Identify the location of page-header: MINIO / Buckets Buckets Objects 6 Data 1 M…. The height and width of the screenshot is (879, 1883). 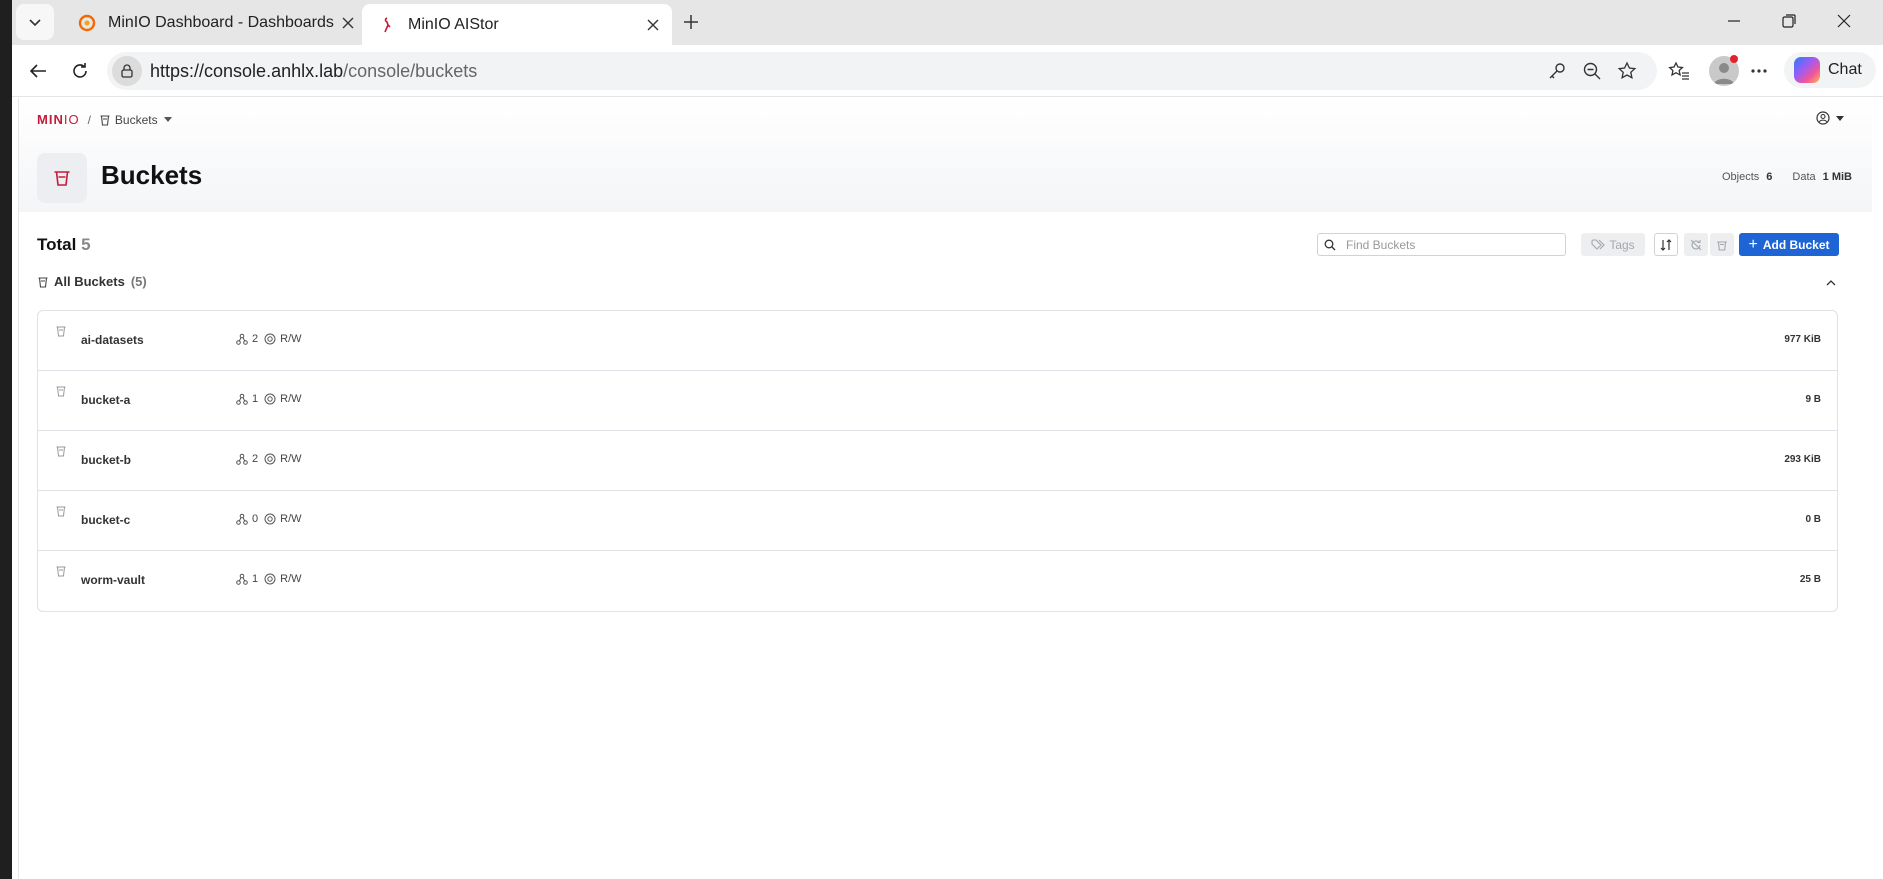
(945, 155).